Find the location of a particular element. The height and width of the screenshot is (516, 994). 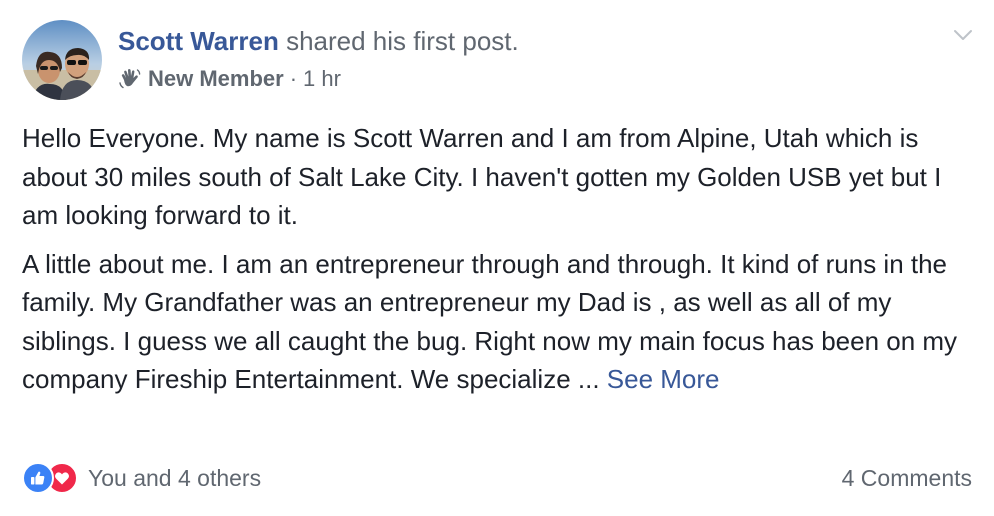

thumbs-up-icon is located at coordinates (38, 478).